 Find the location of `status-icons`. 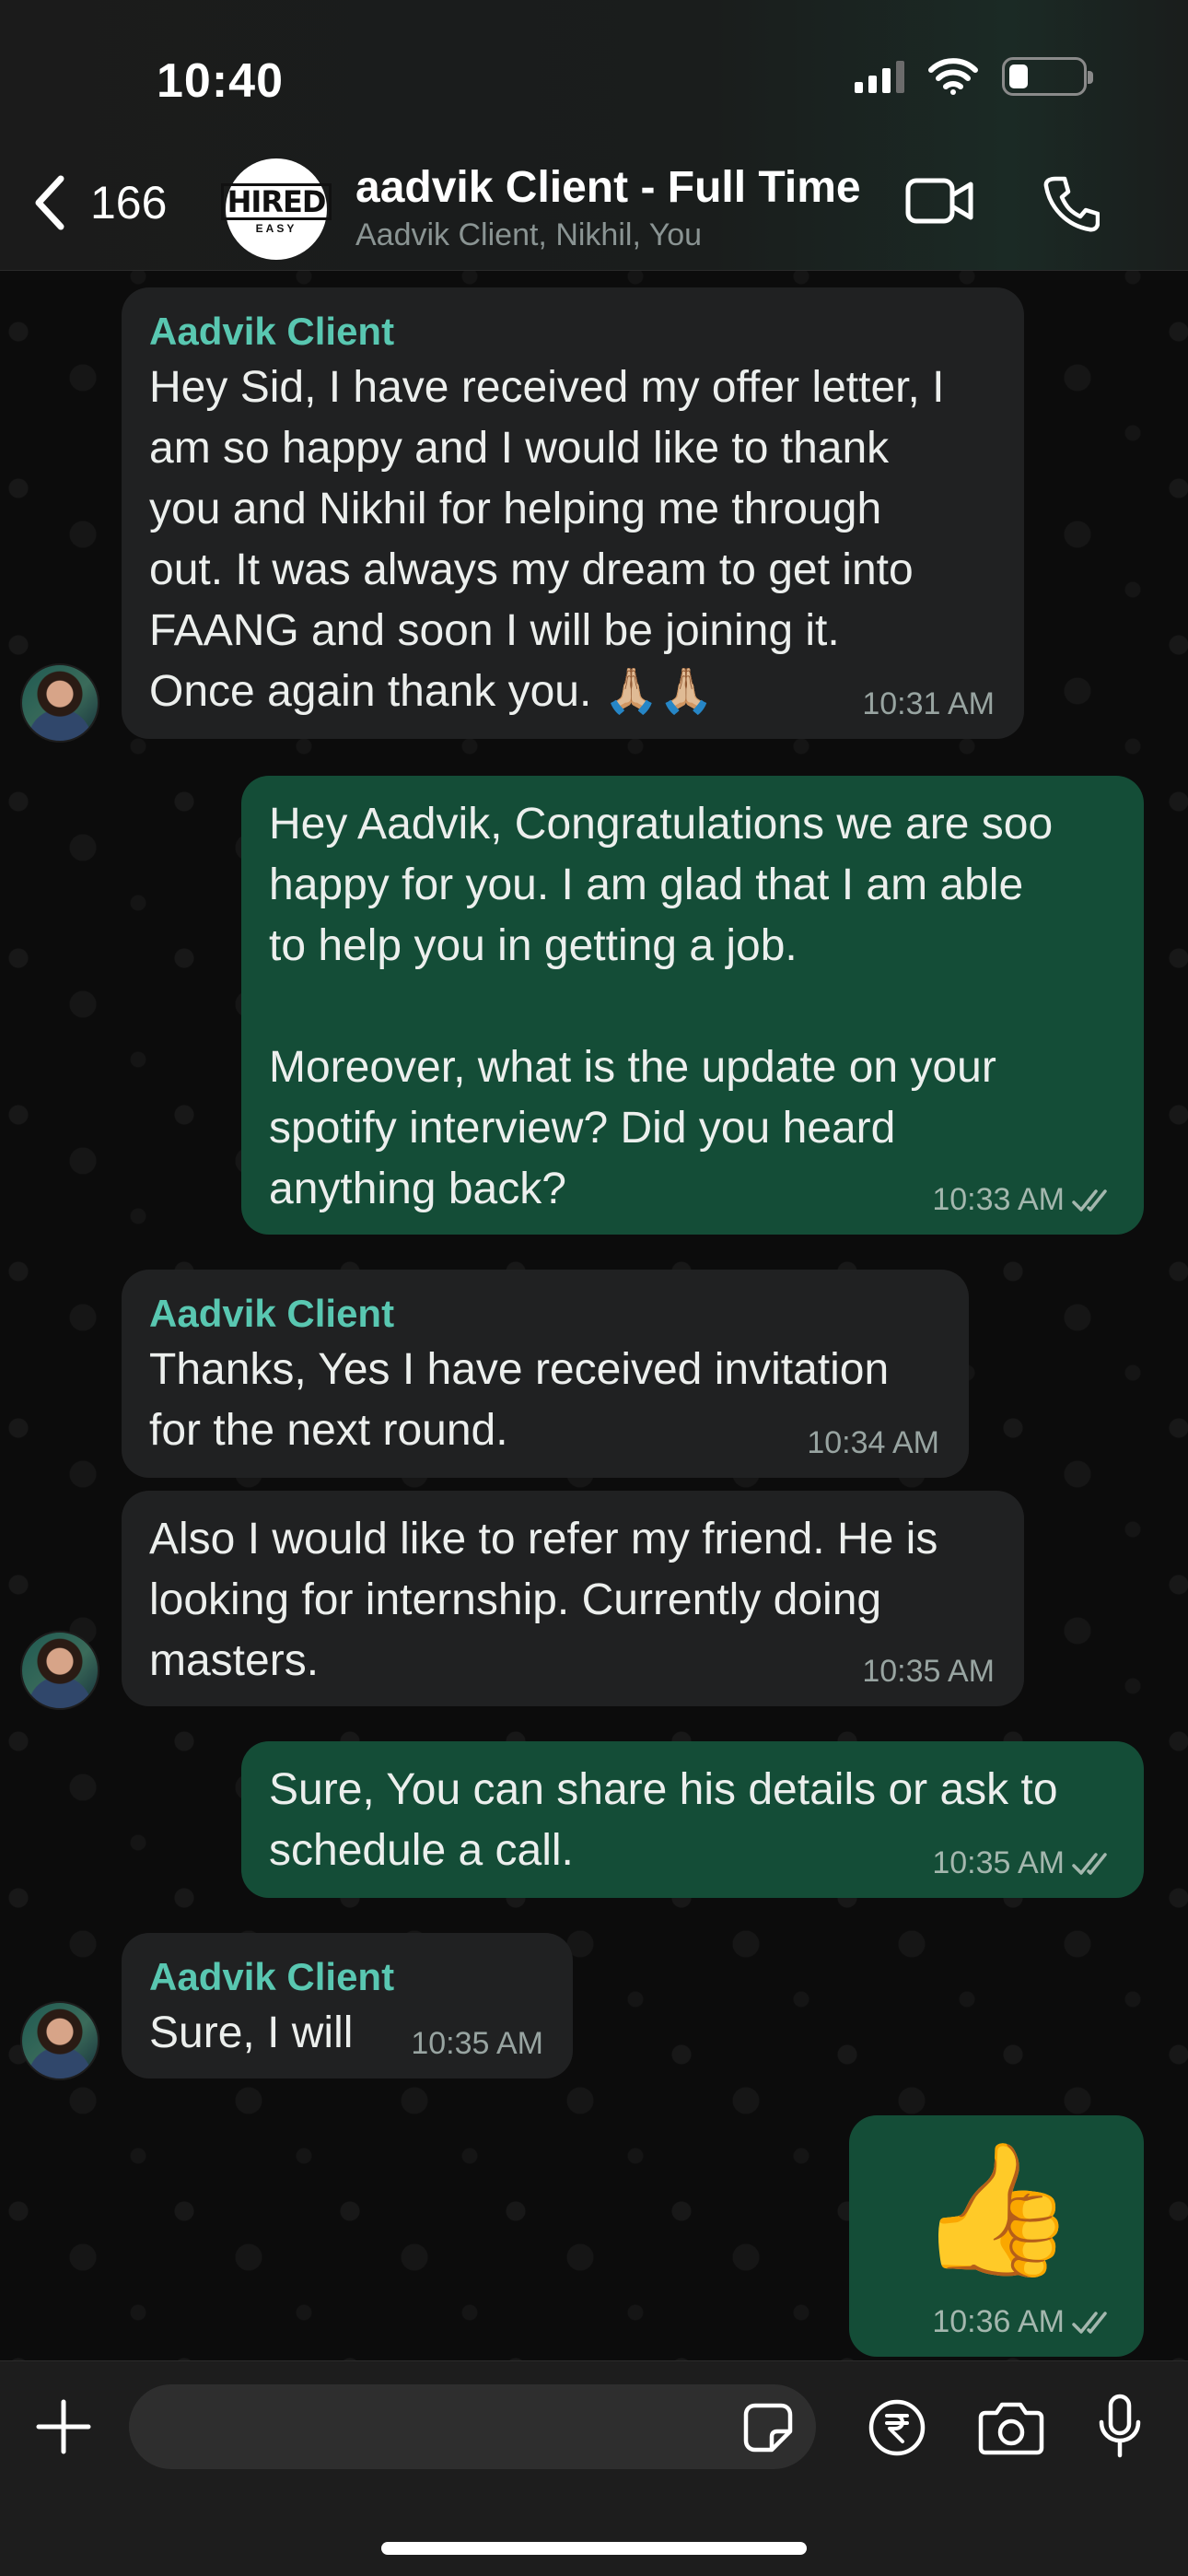

status-icons is located at coordinates (974, 76).